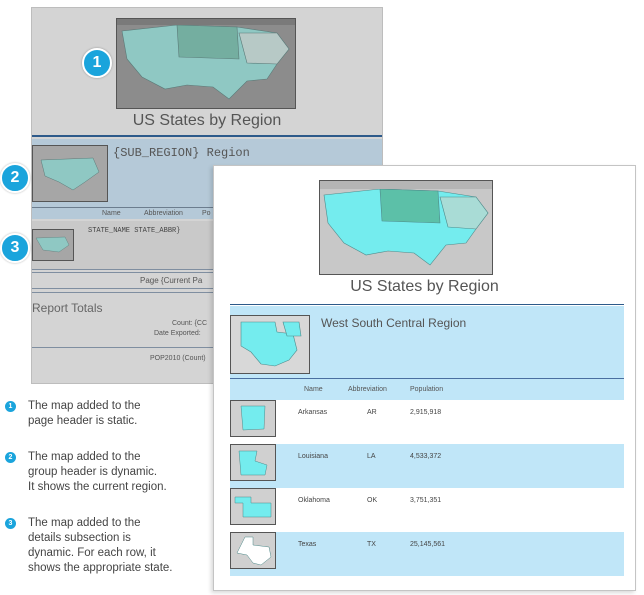  I want to click on row-name: Arkansas, so click(313, 412).